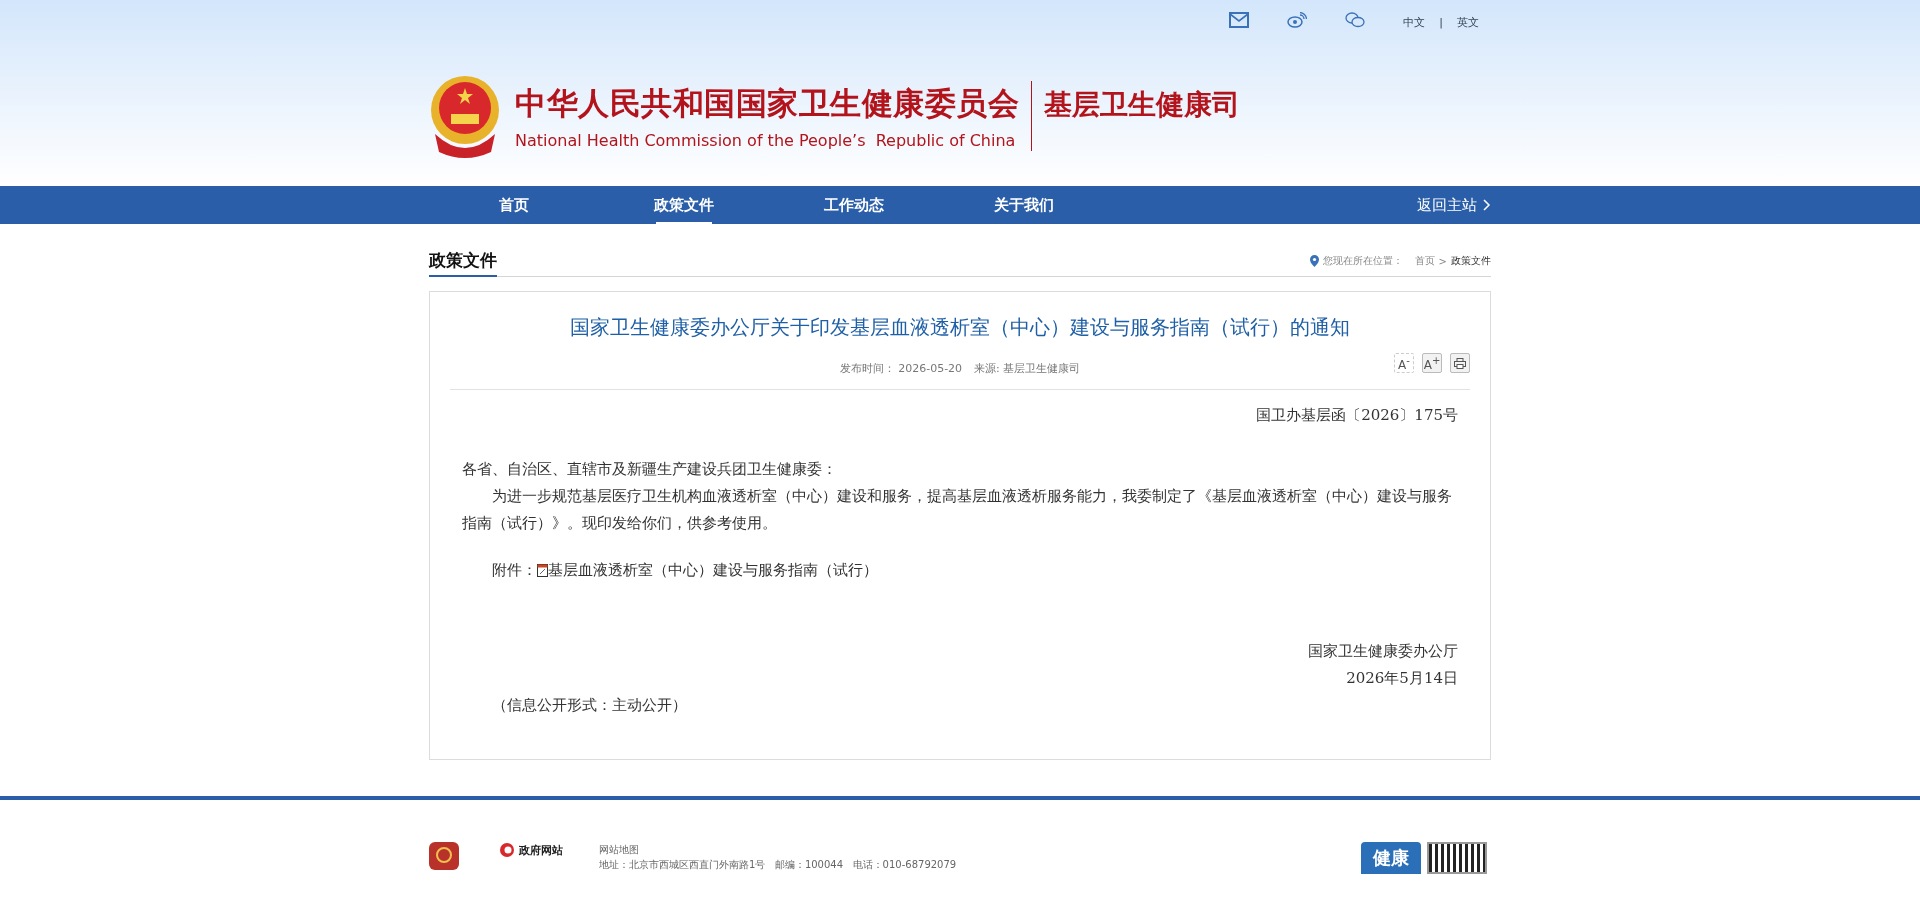 This screenshot has height=911, width=1920. Describe the element at coordinates (1362, 261) in the screenshot. I see `breadcrumb-label: 您现在所在位置：` at that location.